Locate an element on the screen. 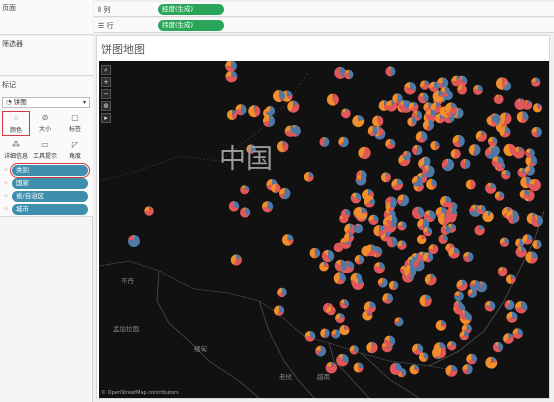 The width and height of the screenshot is (554, 402). color-button: ⁘ 颜色 is located at coordinates (16, 123).